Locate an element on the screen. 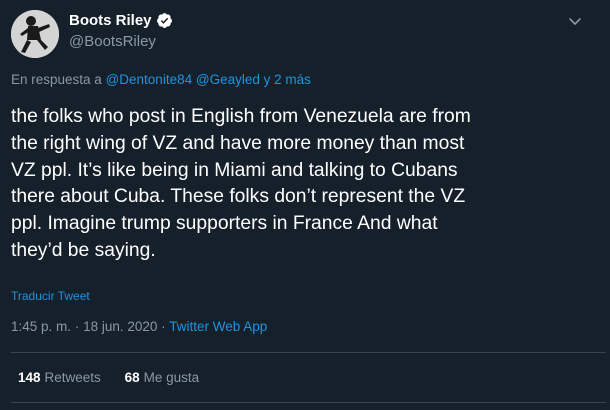  verified-badge-icon is located at coordinates (164, 20).